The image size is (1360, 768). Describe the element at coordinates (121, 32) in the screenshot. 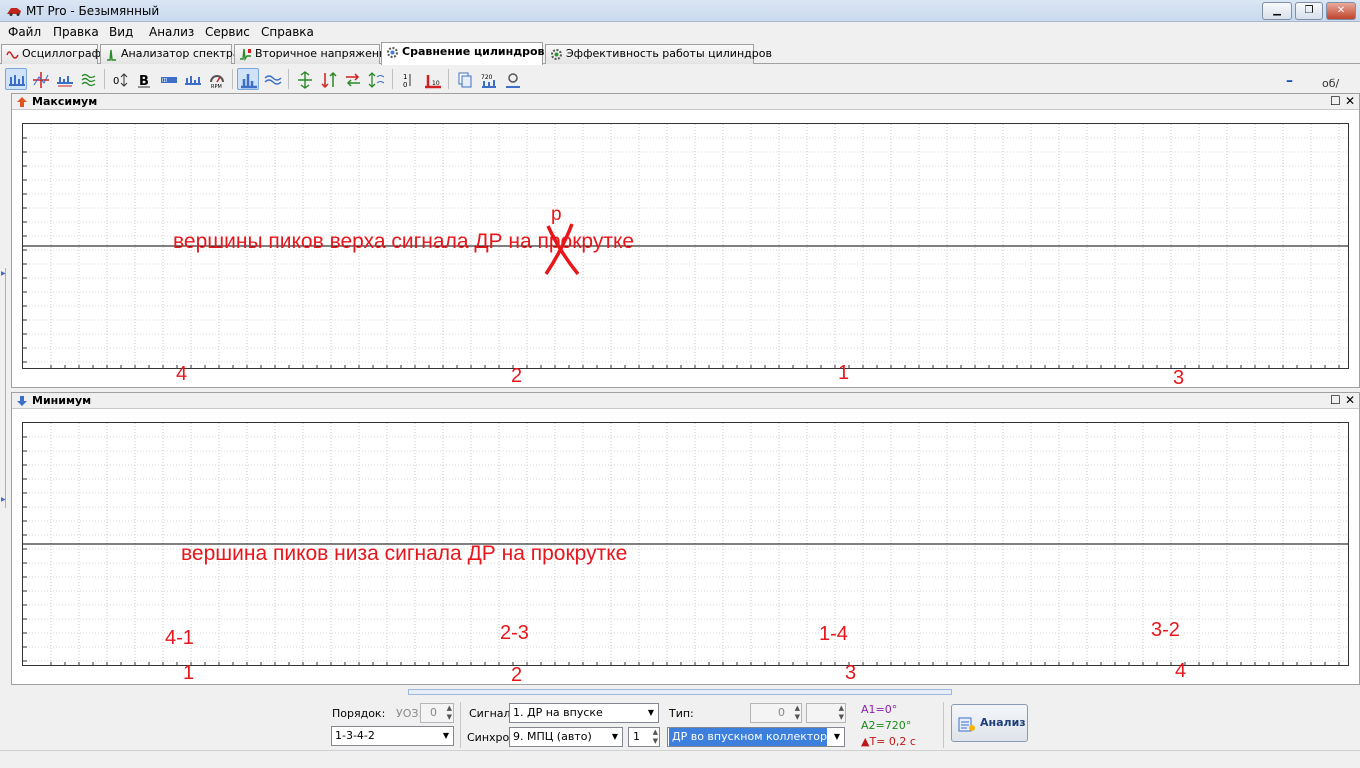

I see `menu-view: Вид` at that location.